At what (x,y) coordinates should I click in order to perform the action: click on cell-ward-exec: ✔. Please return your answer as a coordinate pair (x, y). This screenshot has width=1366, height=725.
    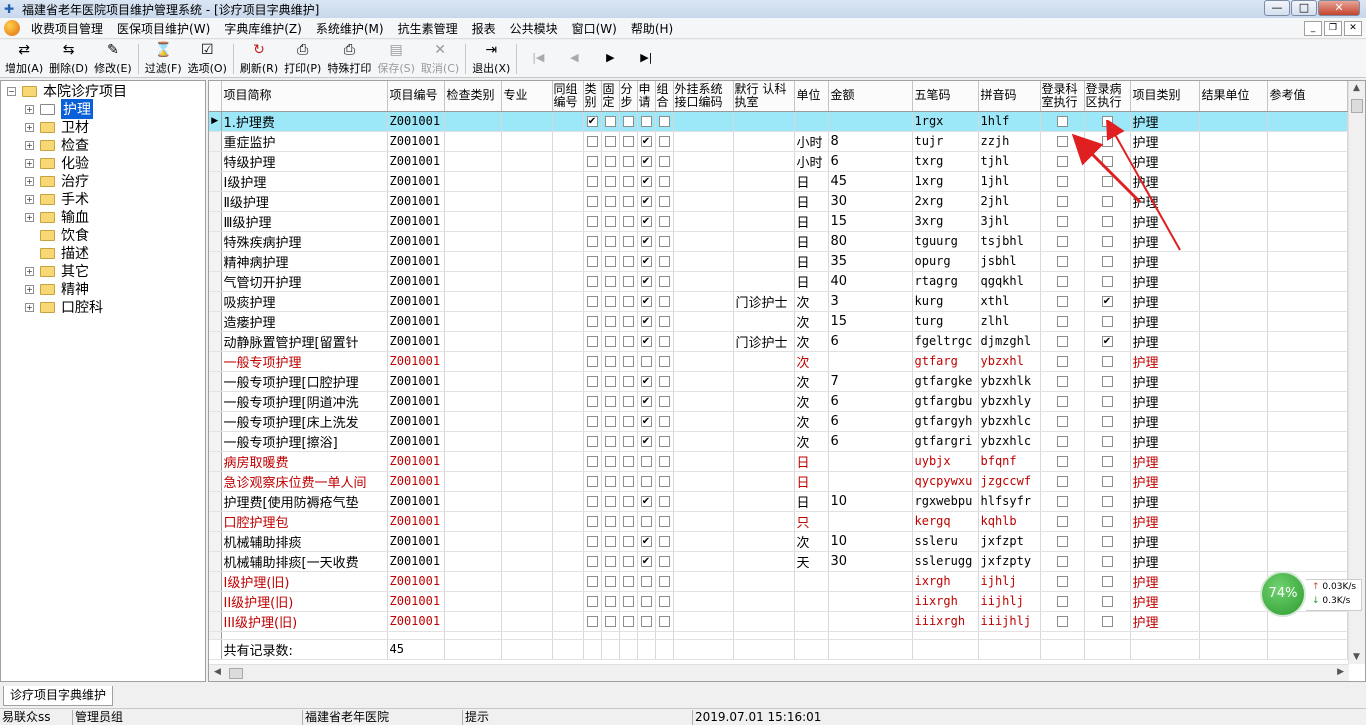
    Looking at the image, I should click on (1107, 341).